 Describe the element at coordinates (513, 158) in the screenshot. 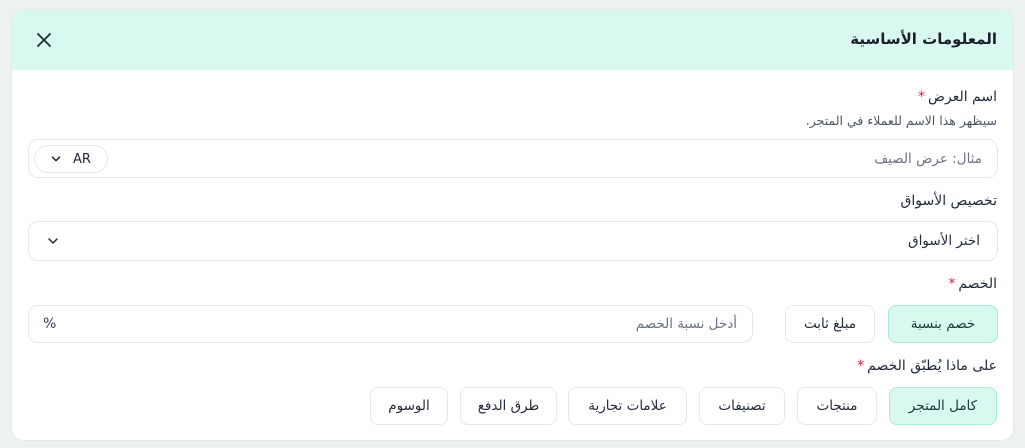

I see `offer-name-input: مثال: عرض الصيف AR` at that location.